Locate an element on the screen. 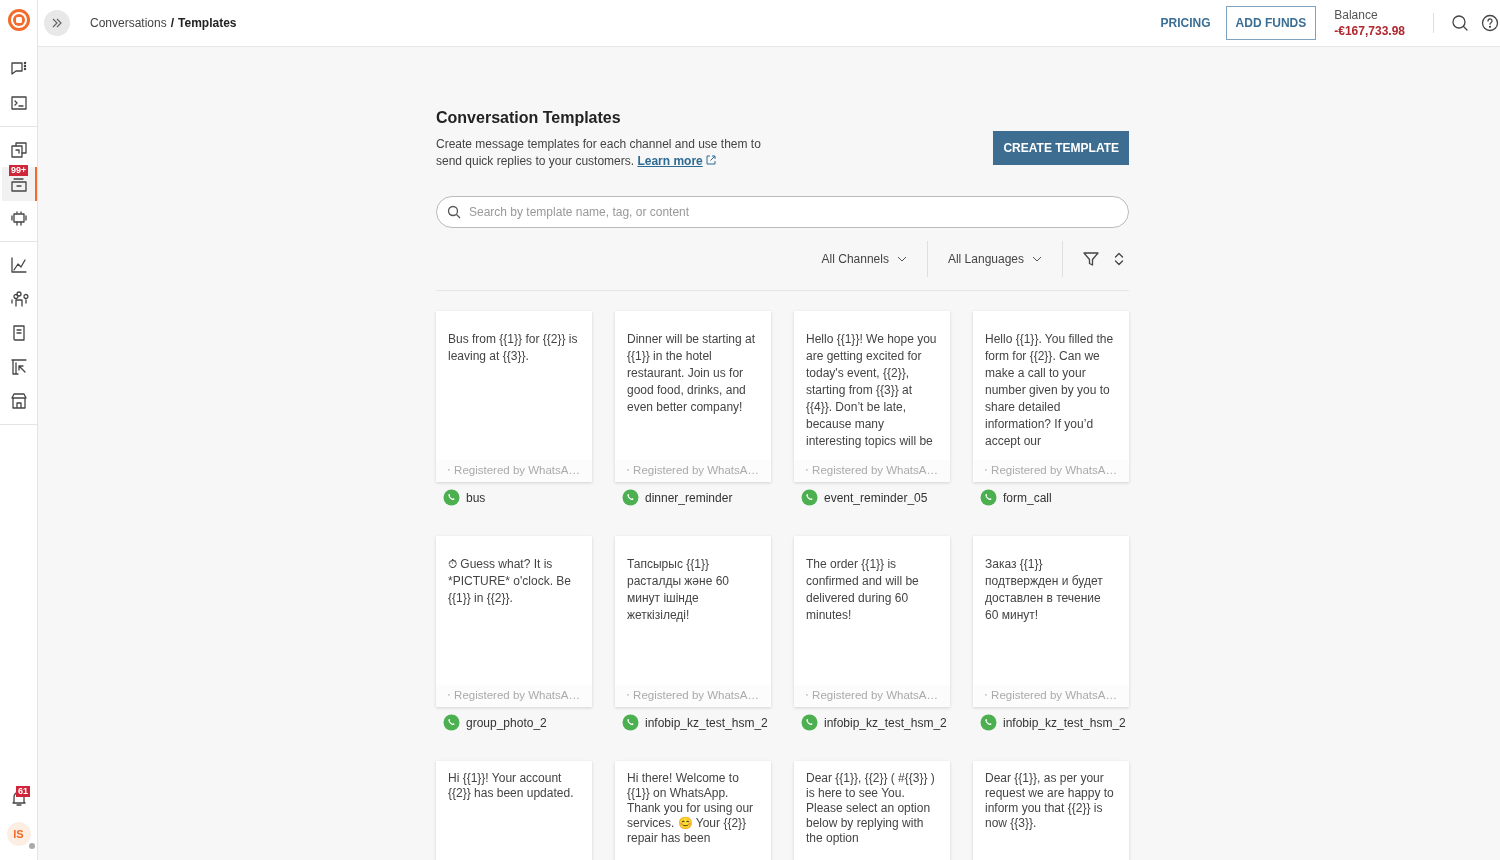  page-description: Create message templates for each channel and use them to send quick replies to your customers. Learn more is located at coordinates (599, 153).